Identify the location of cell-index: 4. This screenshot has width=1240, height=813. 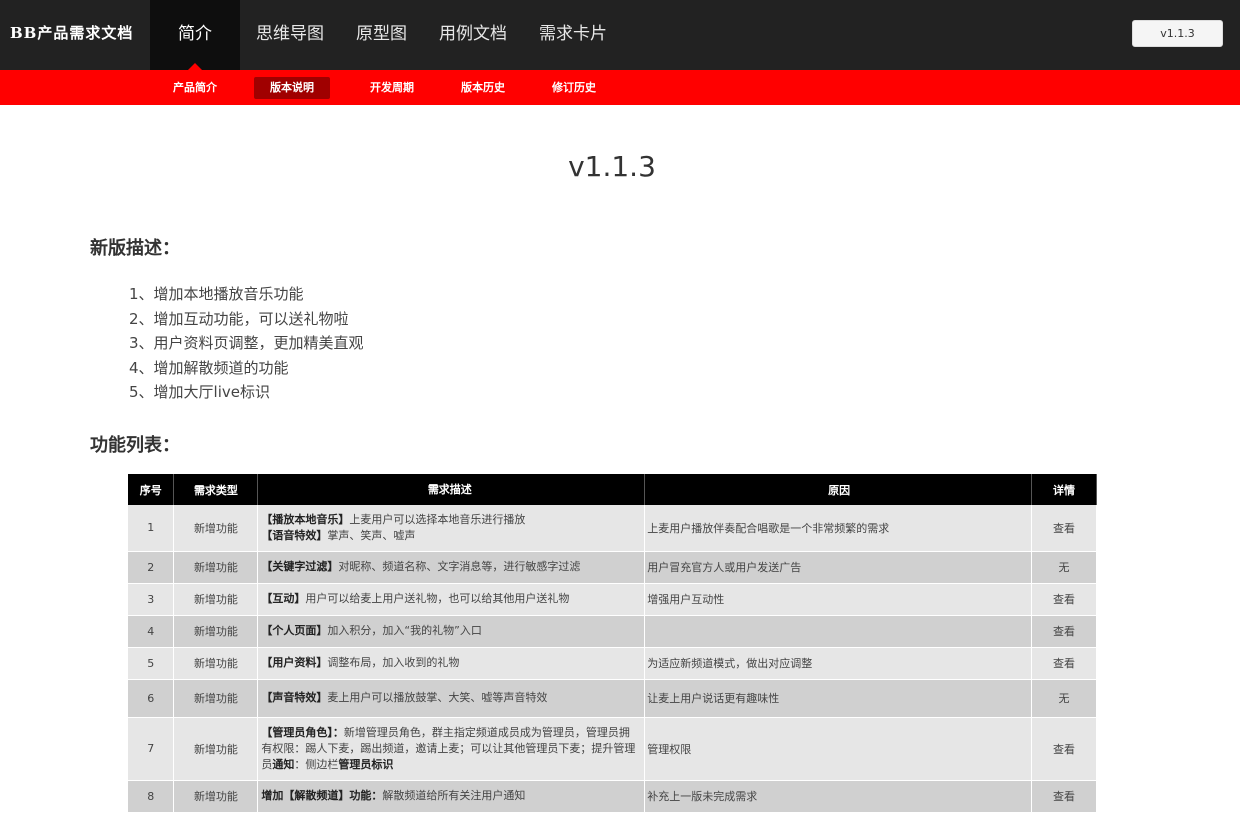
(151, 631).